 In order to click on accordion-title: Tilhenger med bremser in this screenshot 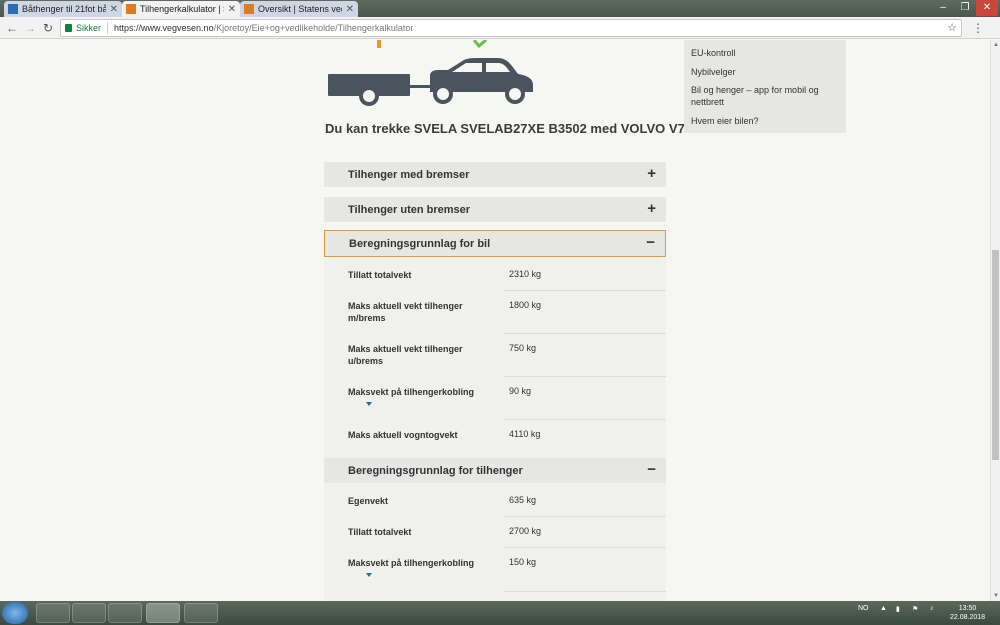, I will do `click(409, 174)`.